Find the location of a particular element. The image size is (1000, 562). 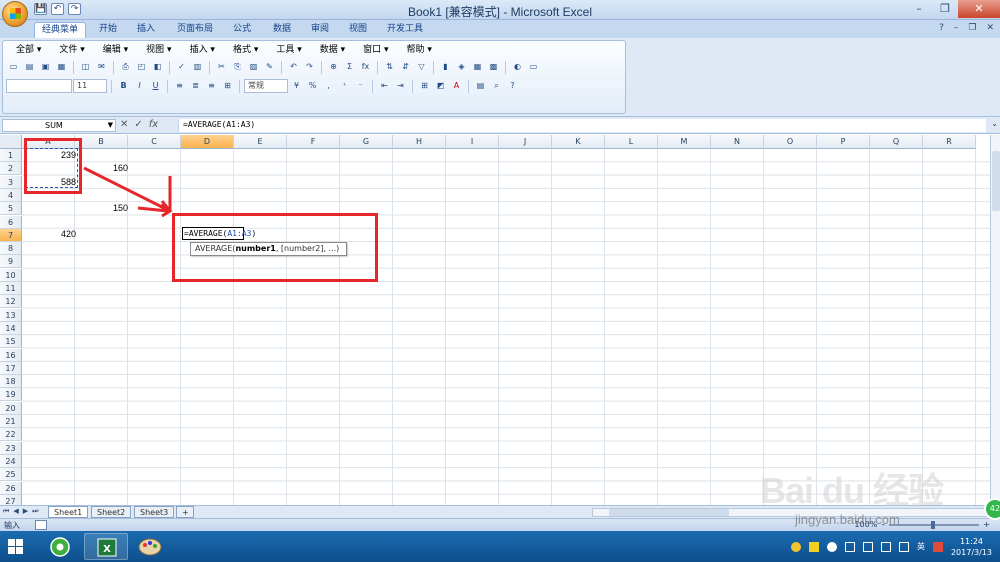

security-icon is located at coordinates (813, 546).